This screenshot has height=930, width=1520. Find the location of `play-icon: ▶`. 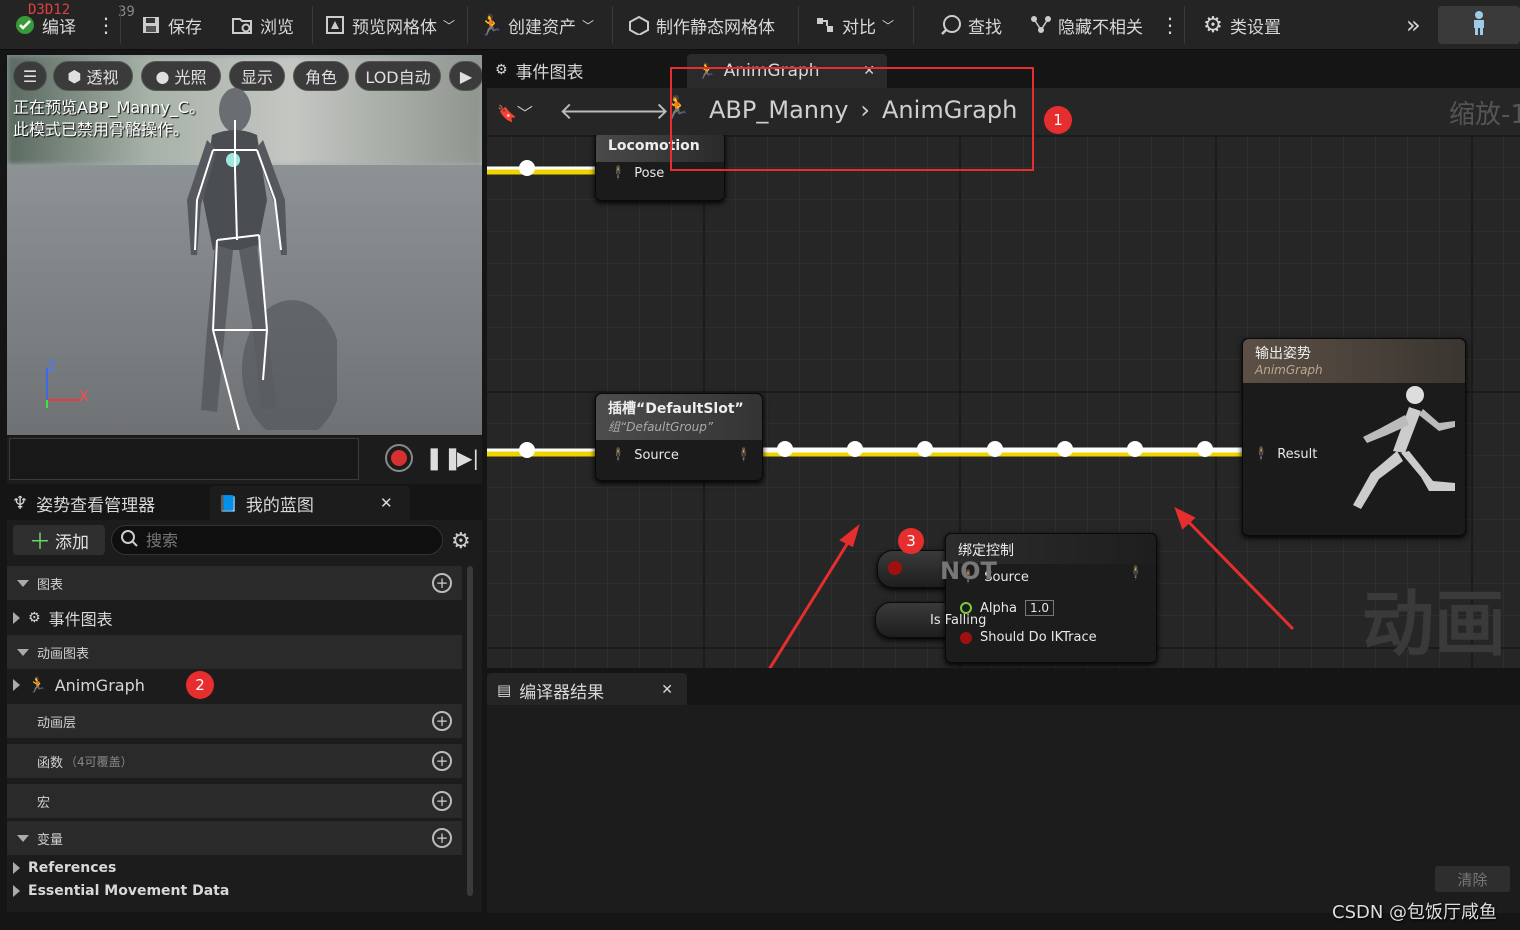

play-icon: ▶ is located at coordinates (466, 76).